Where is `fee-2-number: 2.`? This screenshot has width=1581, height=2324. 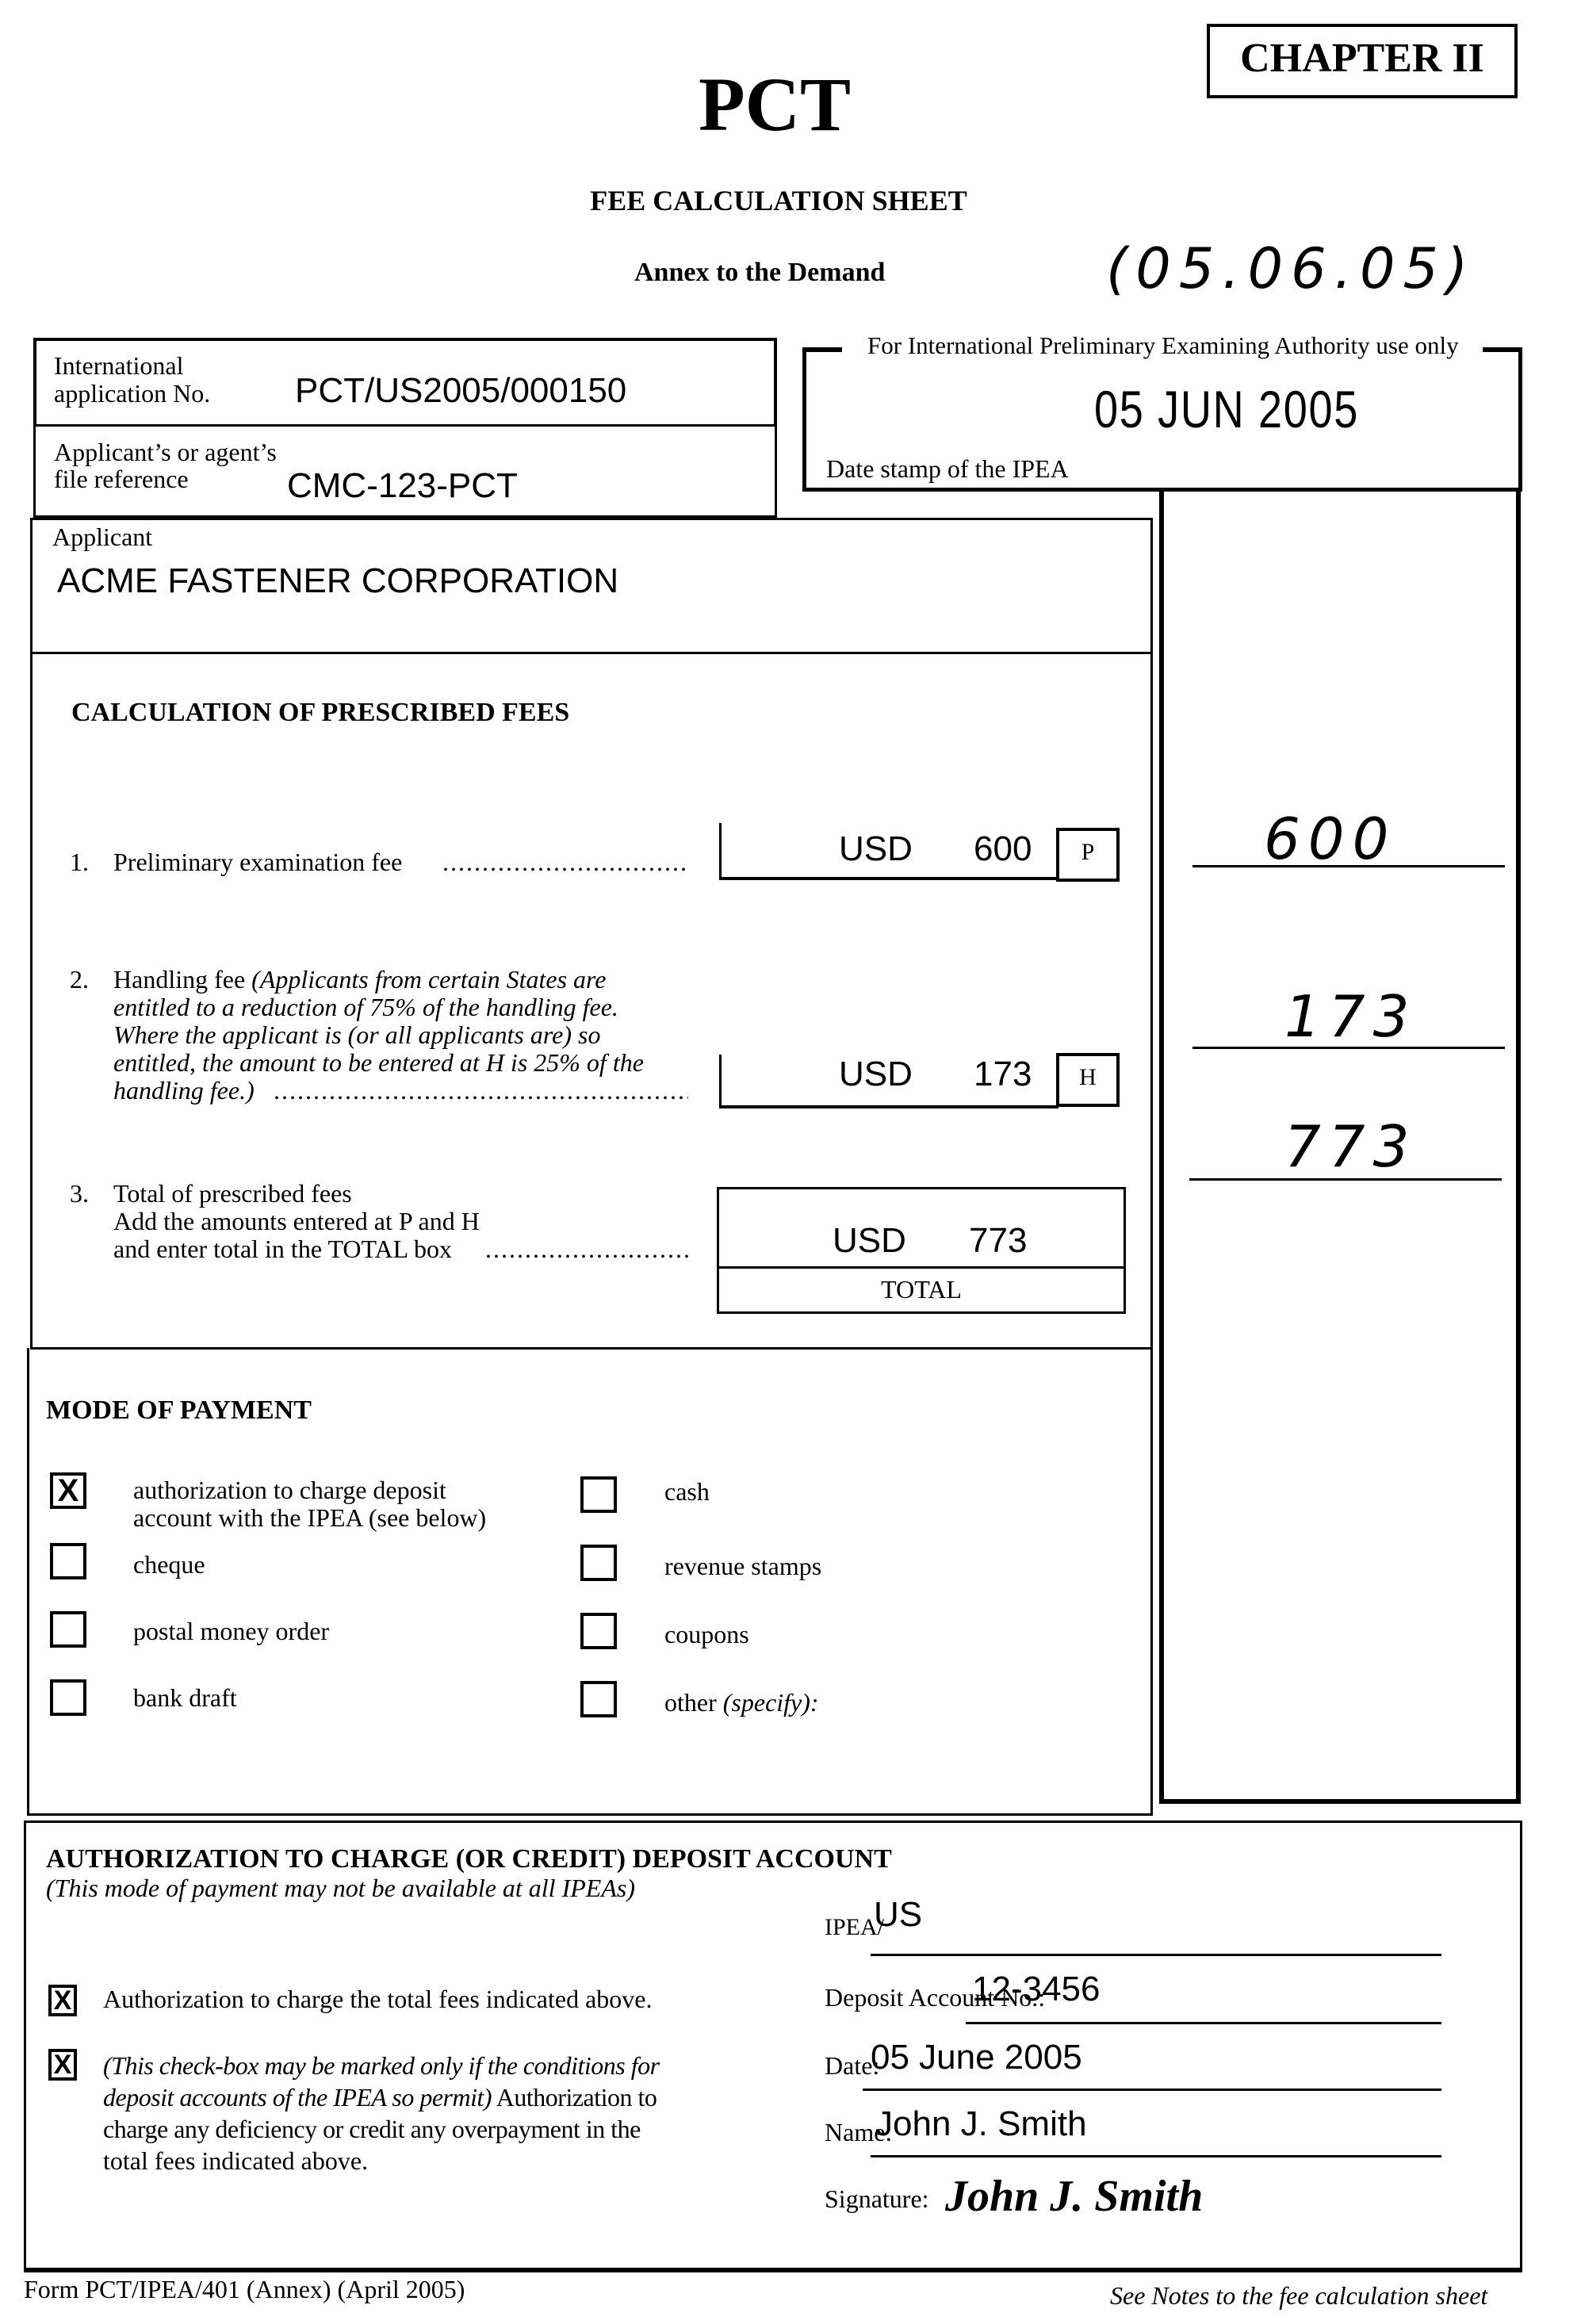
fee-2-number: 2. is located at coordinates (79, 979).